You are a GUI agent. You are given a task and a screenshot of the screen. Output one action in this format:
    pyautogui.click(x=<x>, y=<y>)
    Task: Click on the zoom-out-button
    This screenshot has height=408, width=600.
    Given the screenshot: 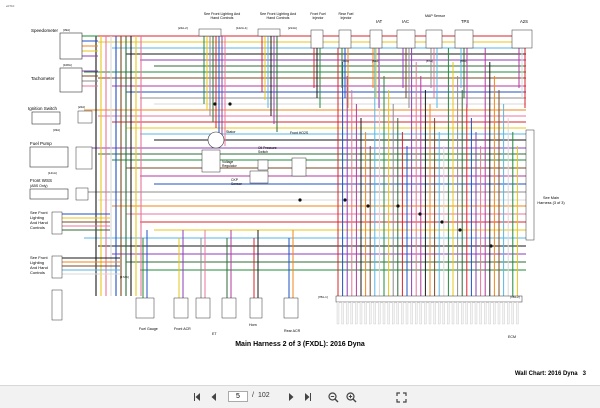 What is the action you would take?
    pyautogui.click(x=333, y=397)
    